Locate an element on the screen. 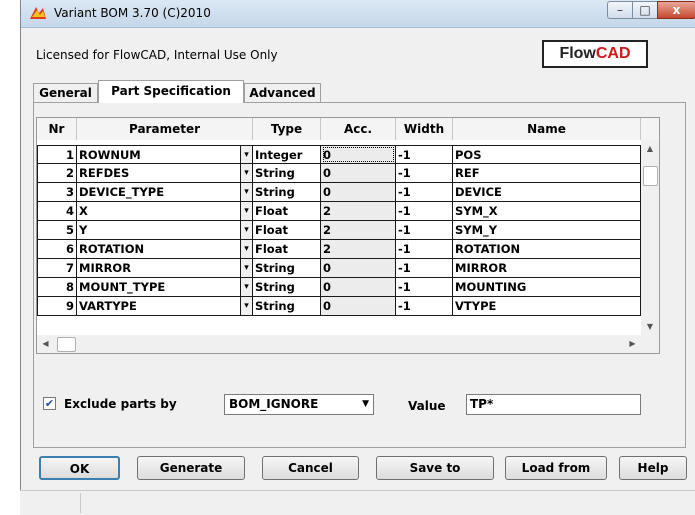 The width and height of the screenshot is (695, 515). table-row: 1 ROWNUM ▾ Integer 0 -1 POS is located at coordinates (339, 154).